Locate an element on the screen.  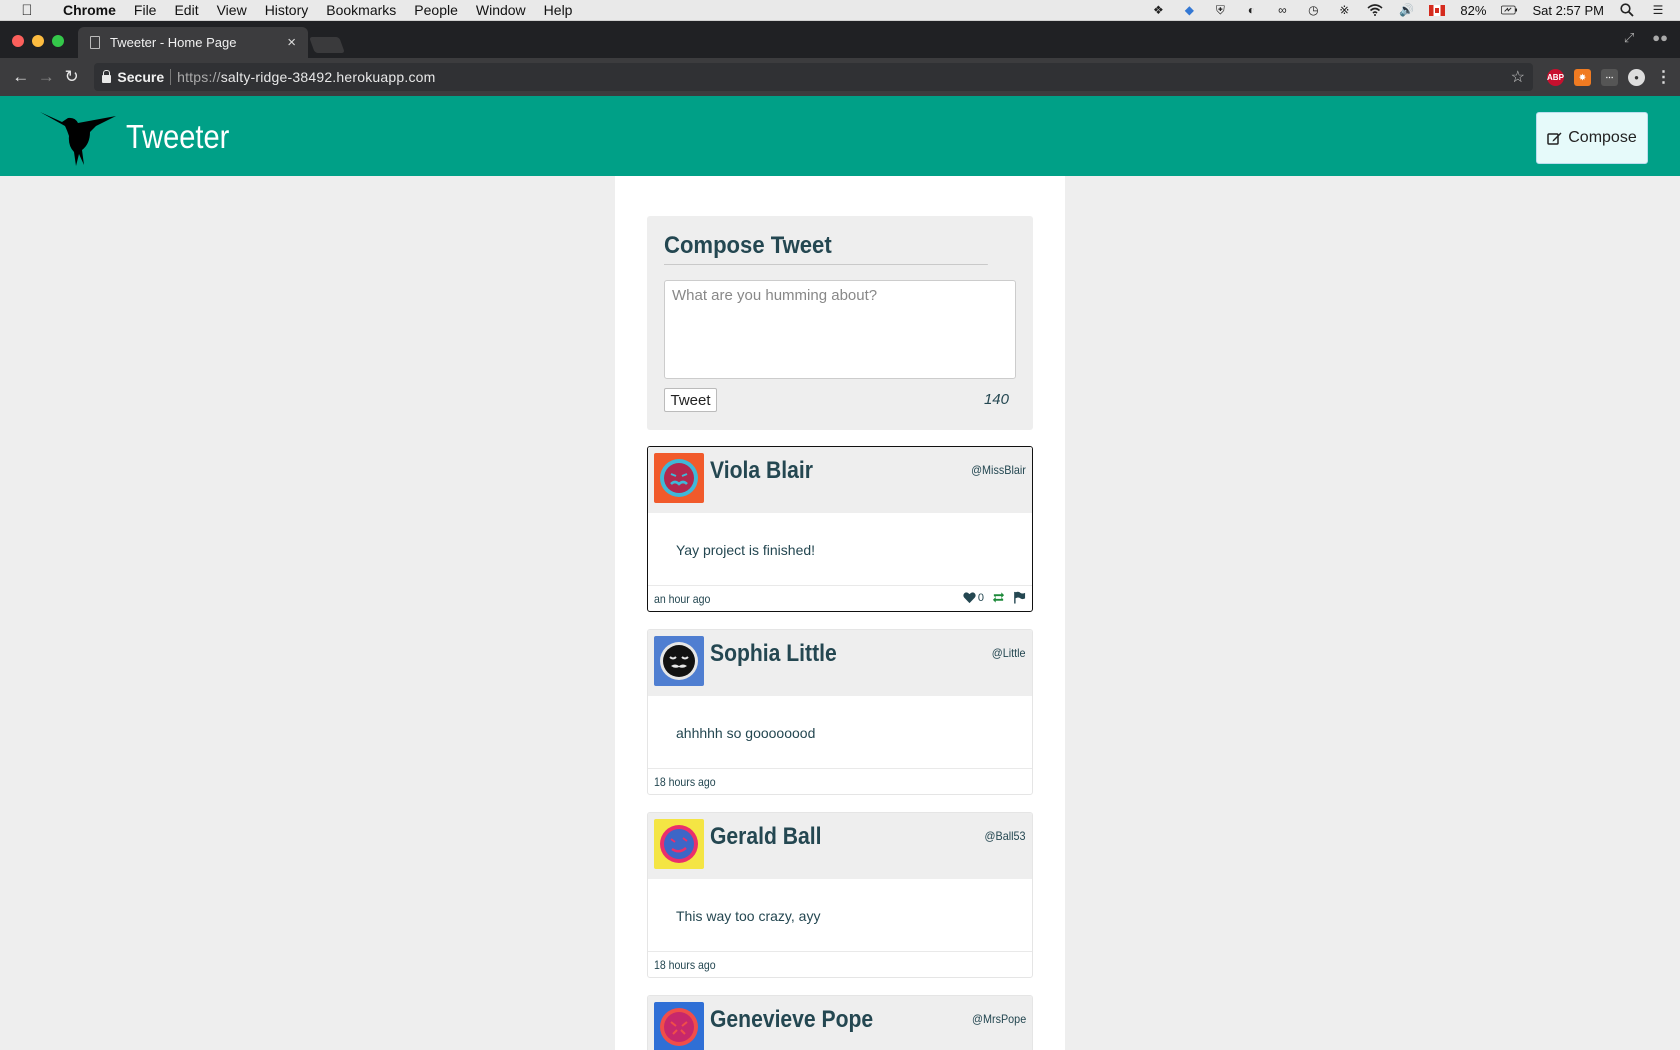
tweet-header: Genevieve Pope @MrsPope is located at coordinates (840, 1023).